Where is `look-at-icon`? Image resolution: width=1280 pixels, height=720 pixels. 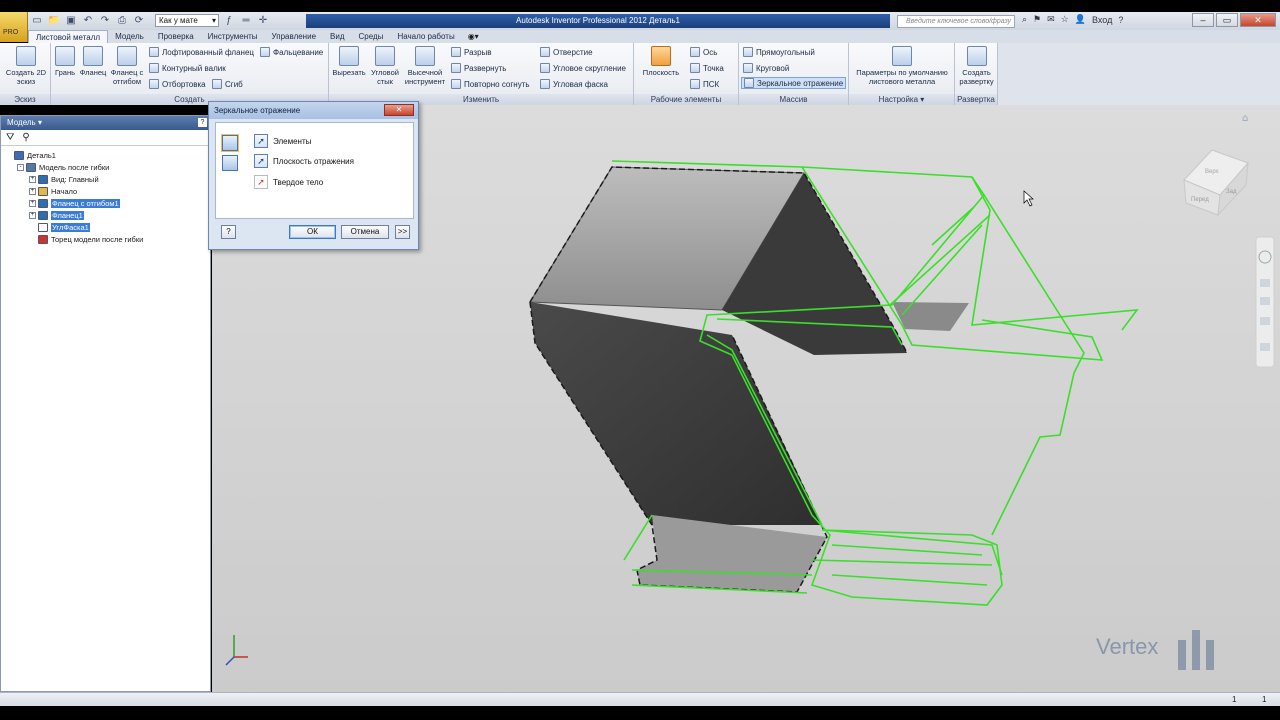
look-at-icon is located at coordinates (1265, 347).